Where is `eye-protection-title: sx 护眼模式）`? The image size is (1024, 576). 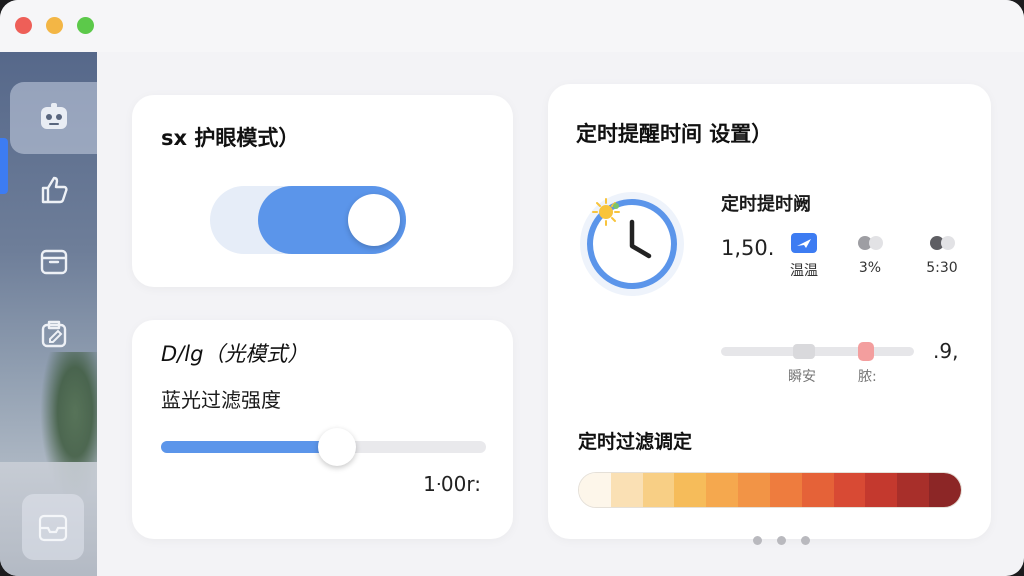
eye-protection-title: sx 护眼模式） is located at coordinates (230, 138).